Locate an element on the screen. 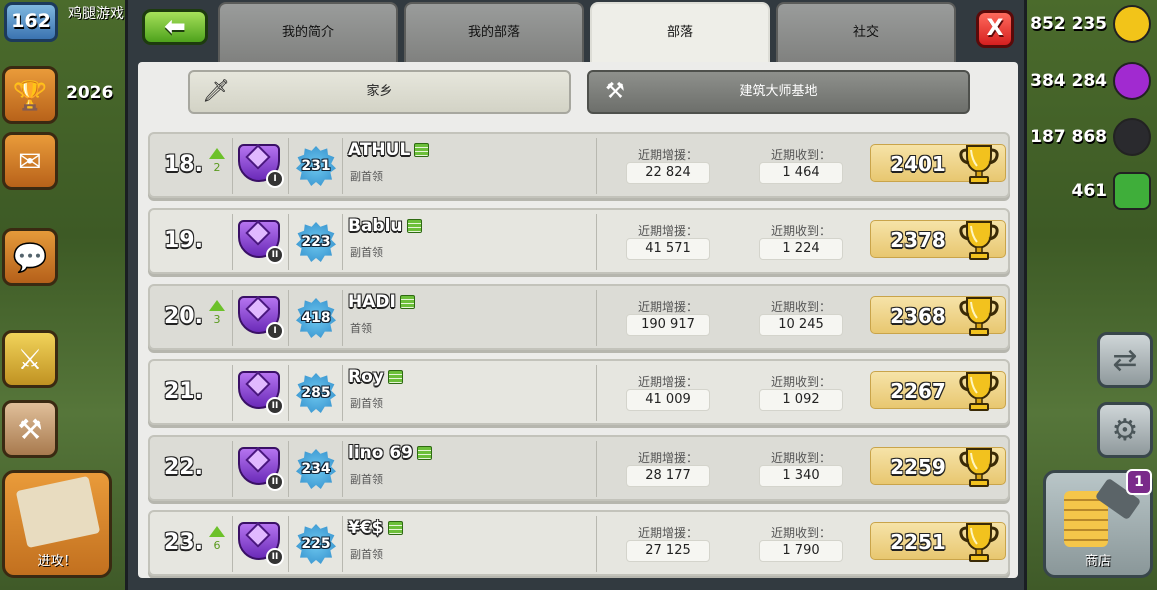 This screenshot has width=1157, height=590. member-name-wrap: ¥€$ is located at coordinates (375, 528).